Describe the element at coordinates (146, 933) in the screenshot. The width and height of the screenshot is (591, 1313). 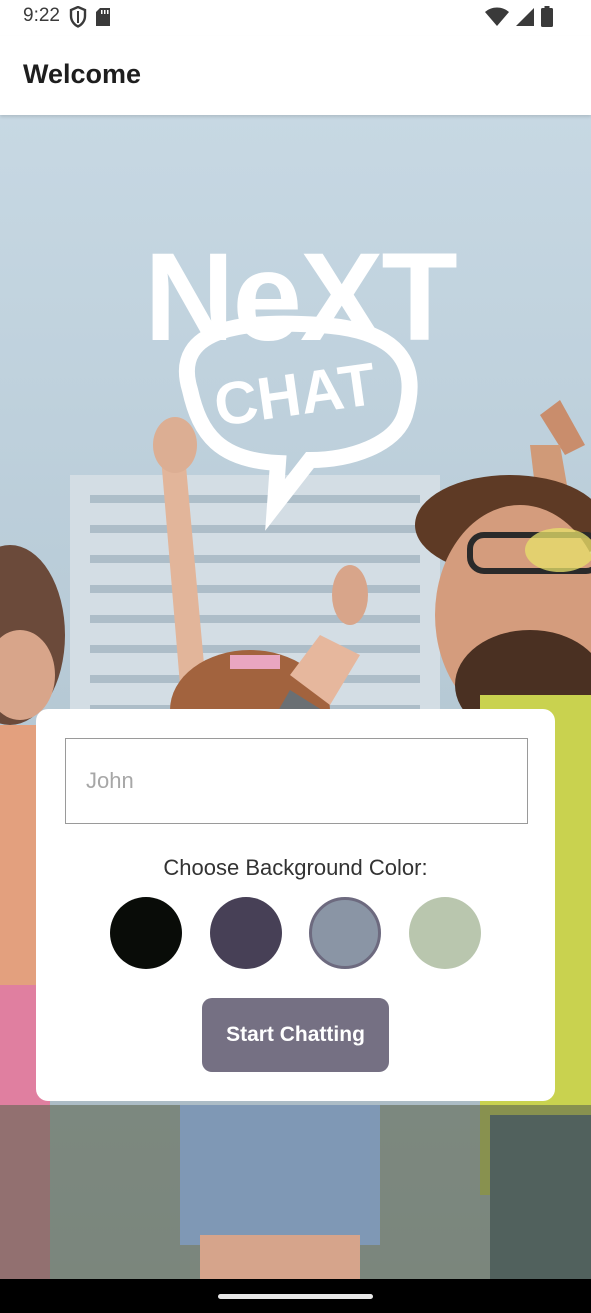
I see `color-swatch-black` at that location.